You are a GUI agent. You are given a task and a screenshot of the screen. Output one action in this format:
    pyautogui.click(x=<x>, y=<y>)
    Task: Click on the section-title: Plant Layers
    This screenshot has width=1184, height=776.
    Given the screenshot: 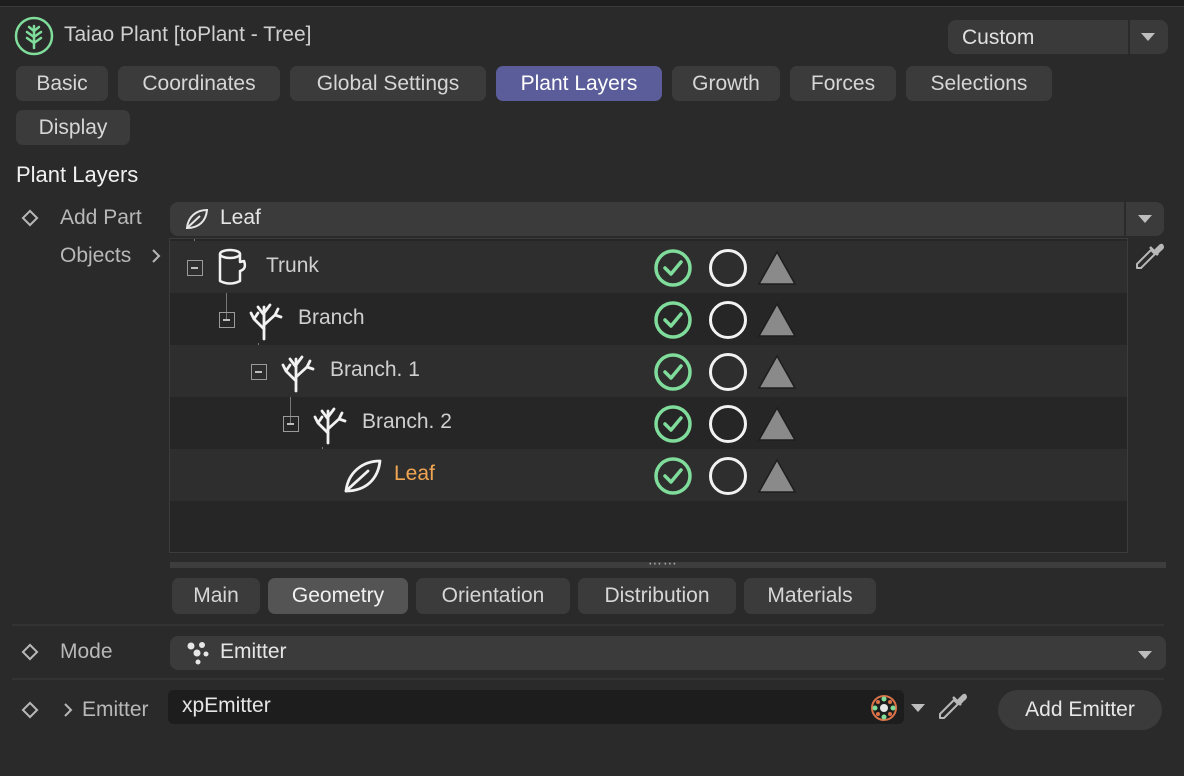 What is the action you would take?
    pyautogui.click(x=77, y=174)
    